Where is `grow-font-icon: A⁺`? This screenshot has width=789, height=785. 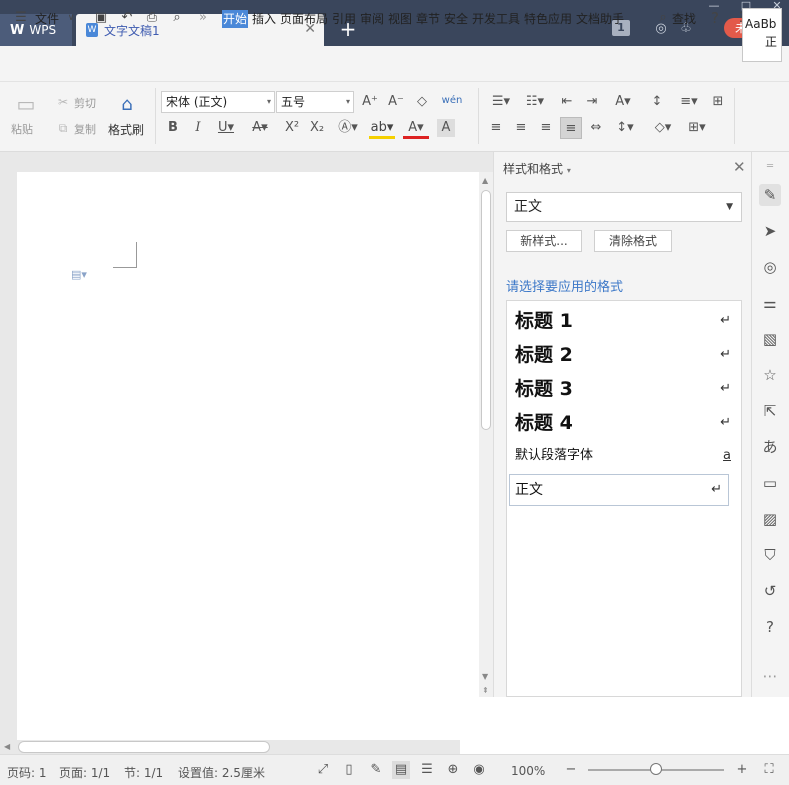
grow-font-icon: A⁺ is located at coordinates (370, 102).